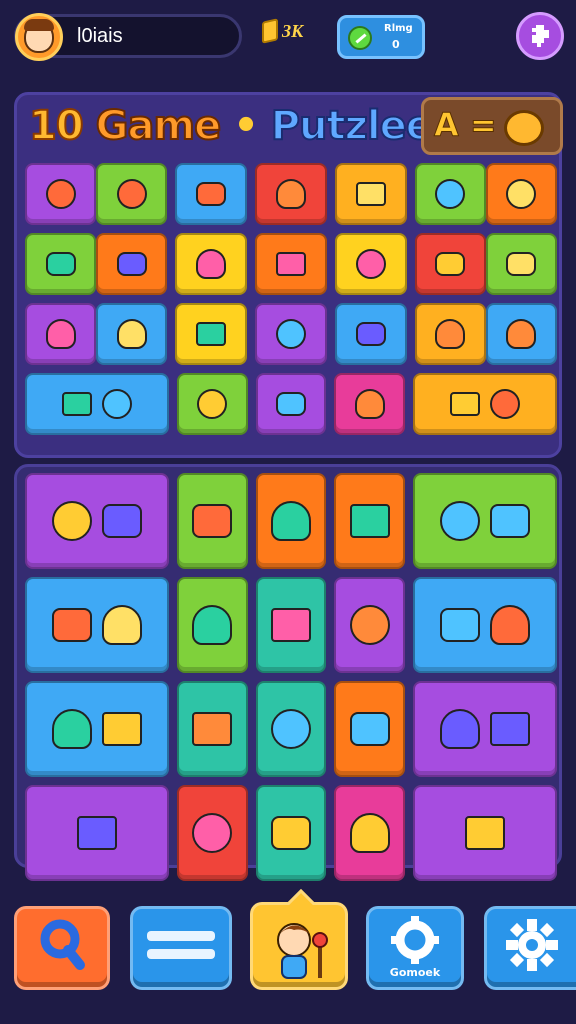 Image resolution: width=576 pixels, height=1024 pixels. Describe the element at coordinates (466, 125) in the screenshot. I see `badge-text: A =` at that location.